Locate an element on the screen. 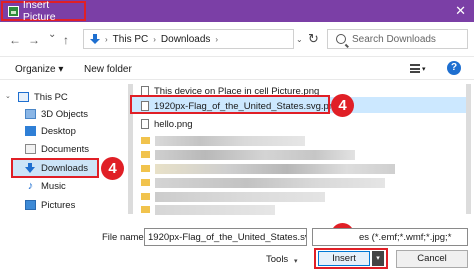  sidebar-item-label: Pictures is located at coordinates (58, 205).